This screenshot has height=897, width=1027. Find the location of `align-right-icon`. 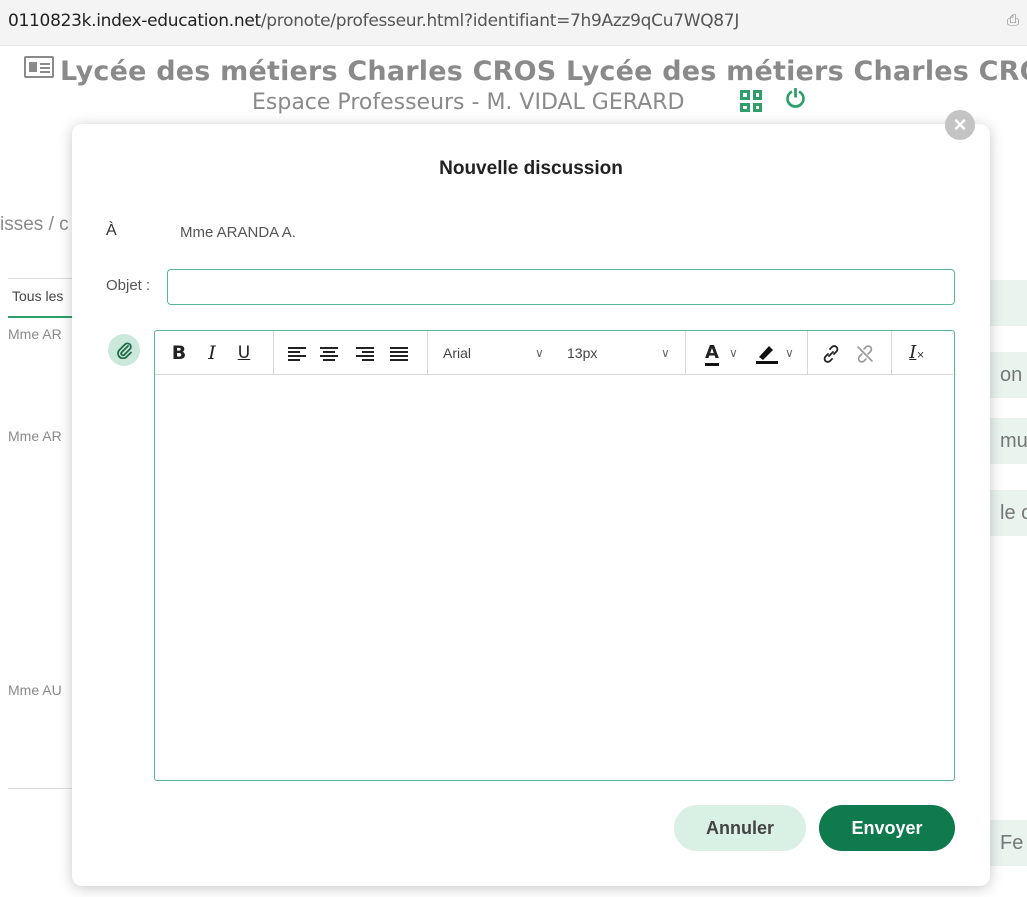

align-right-icon is located at coordinates (365, 353).